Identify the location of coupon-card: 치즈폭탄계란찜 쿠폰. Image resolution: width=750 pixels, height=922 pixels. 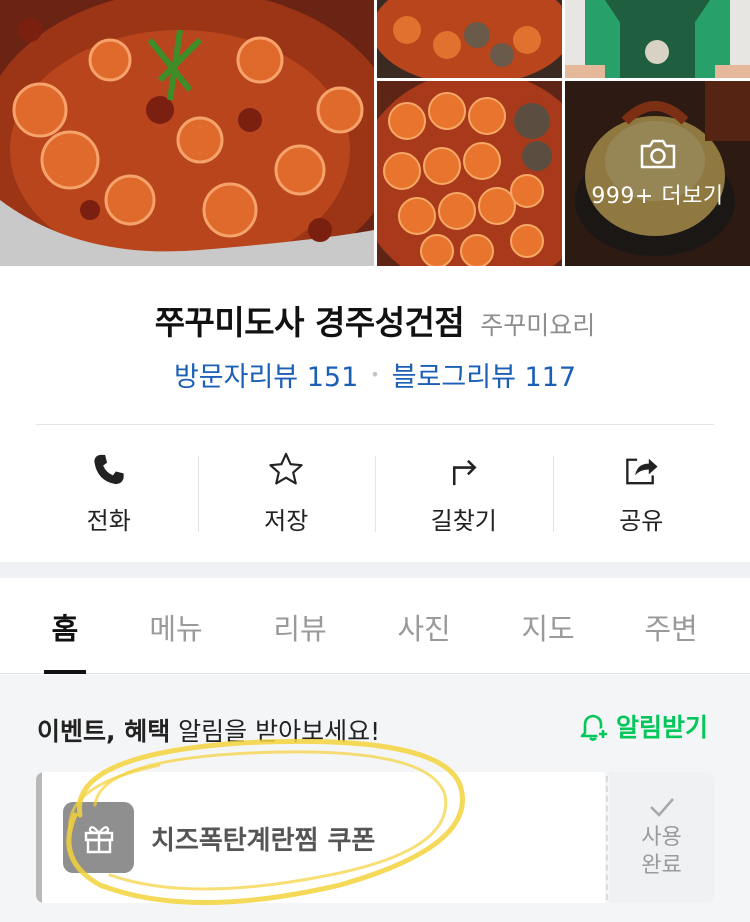
(320, 837).